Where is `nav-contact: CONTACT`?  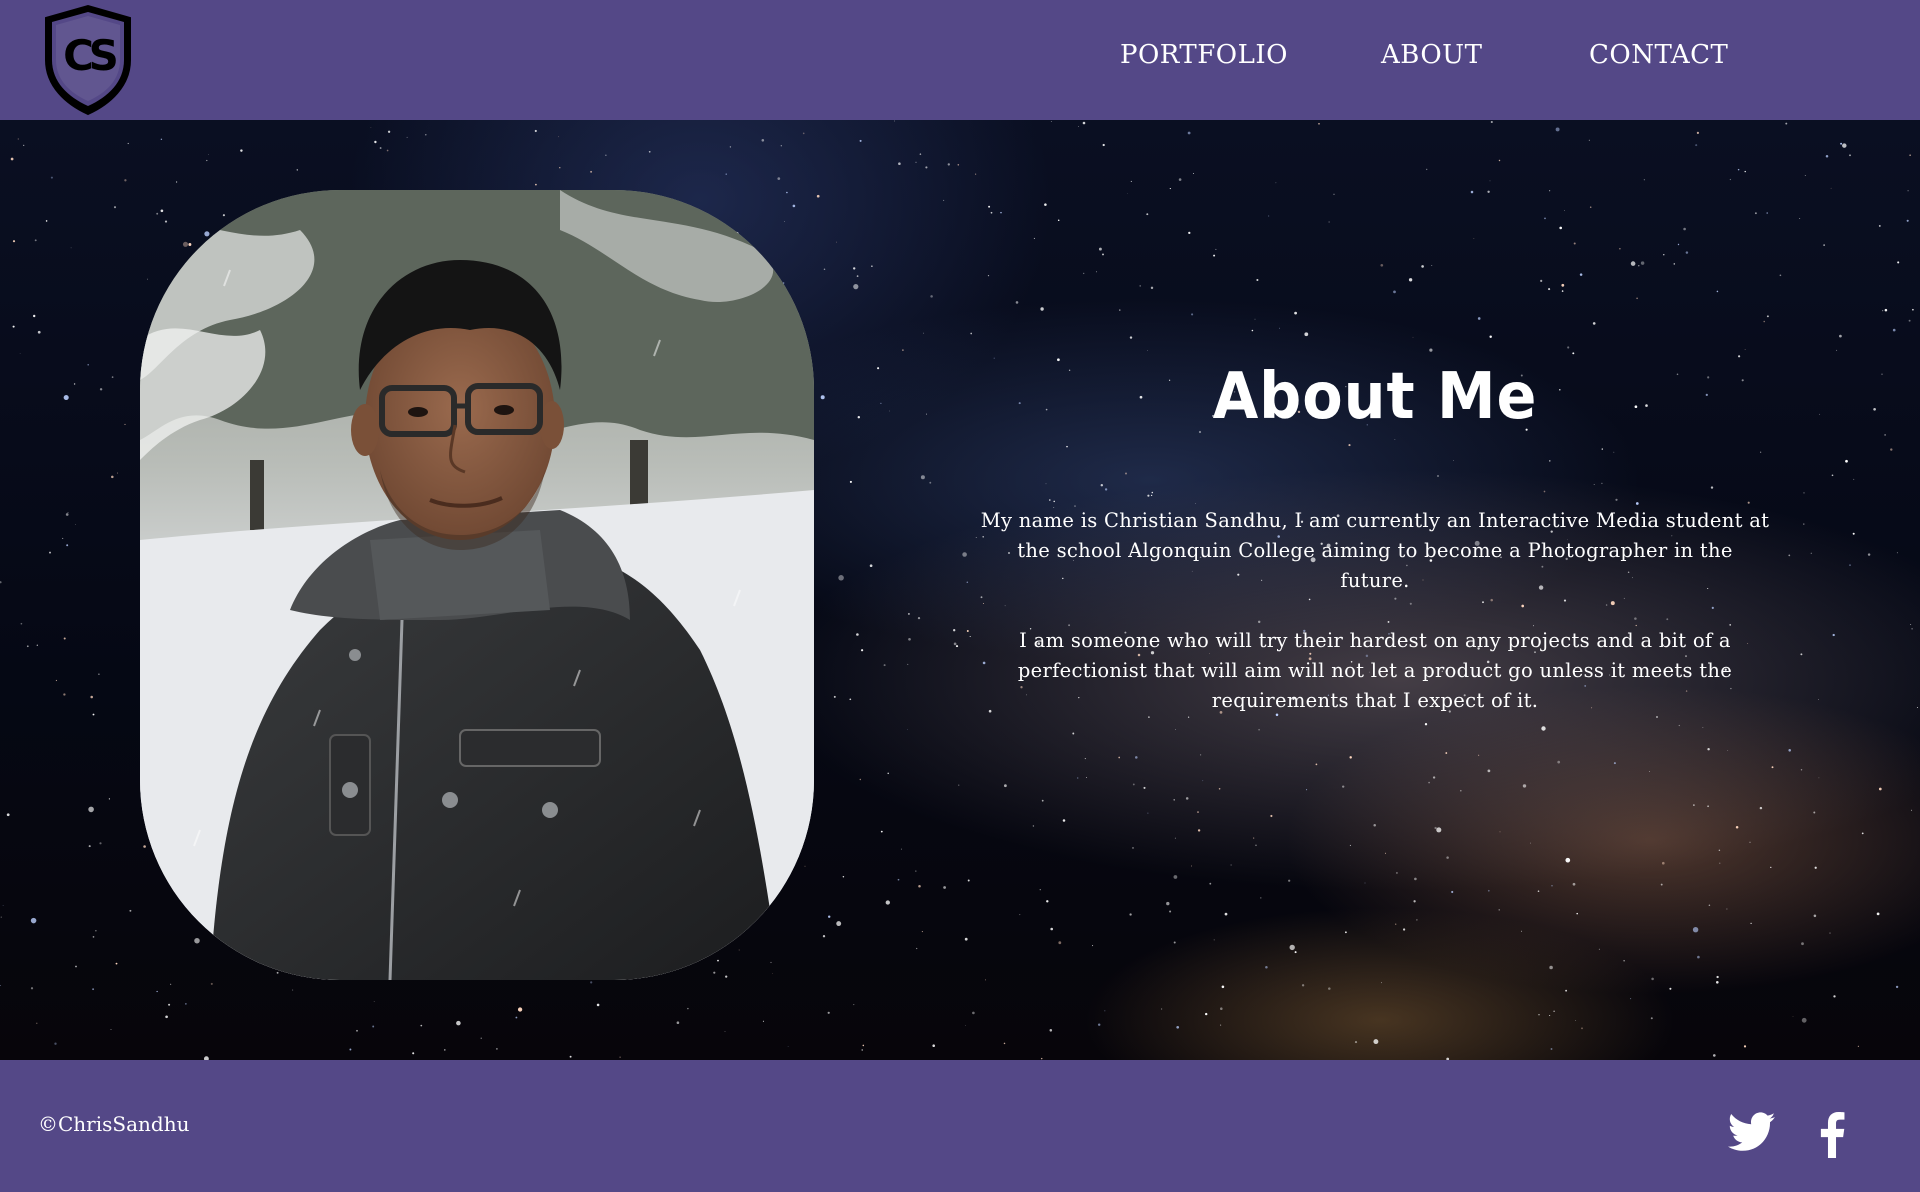
nav-contact: CONTACT is located at coordinates (1658, 55).